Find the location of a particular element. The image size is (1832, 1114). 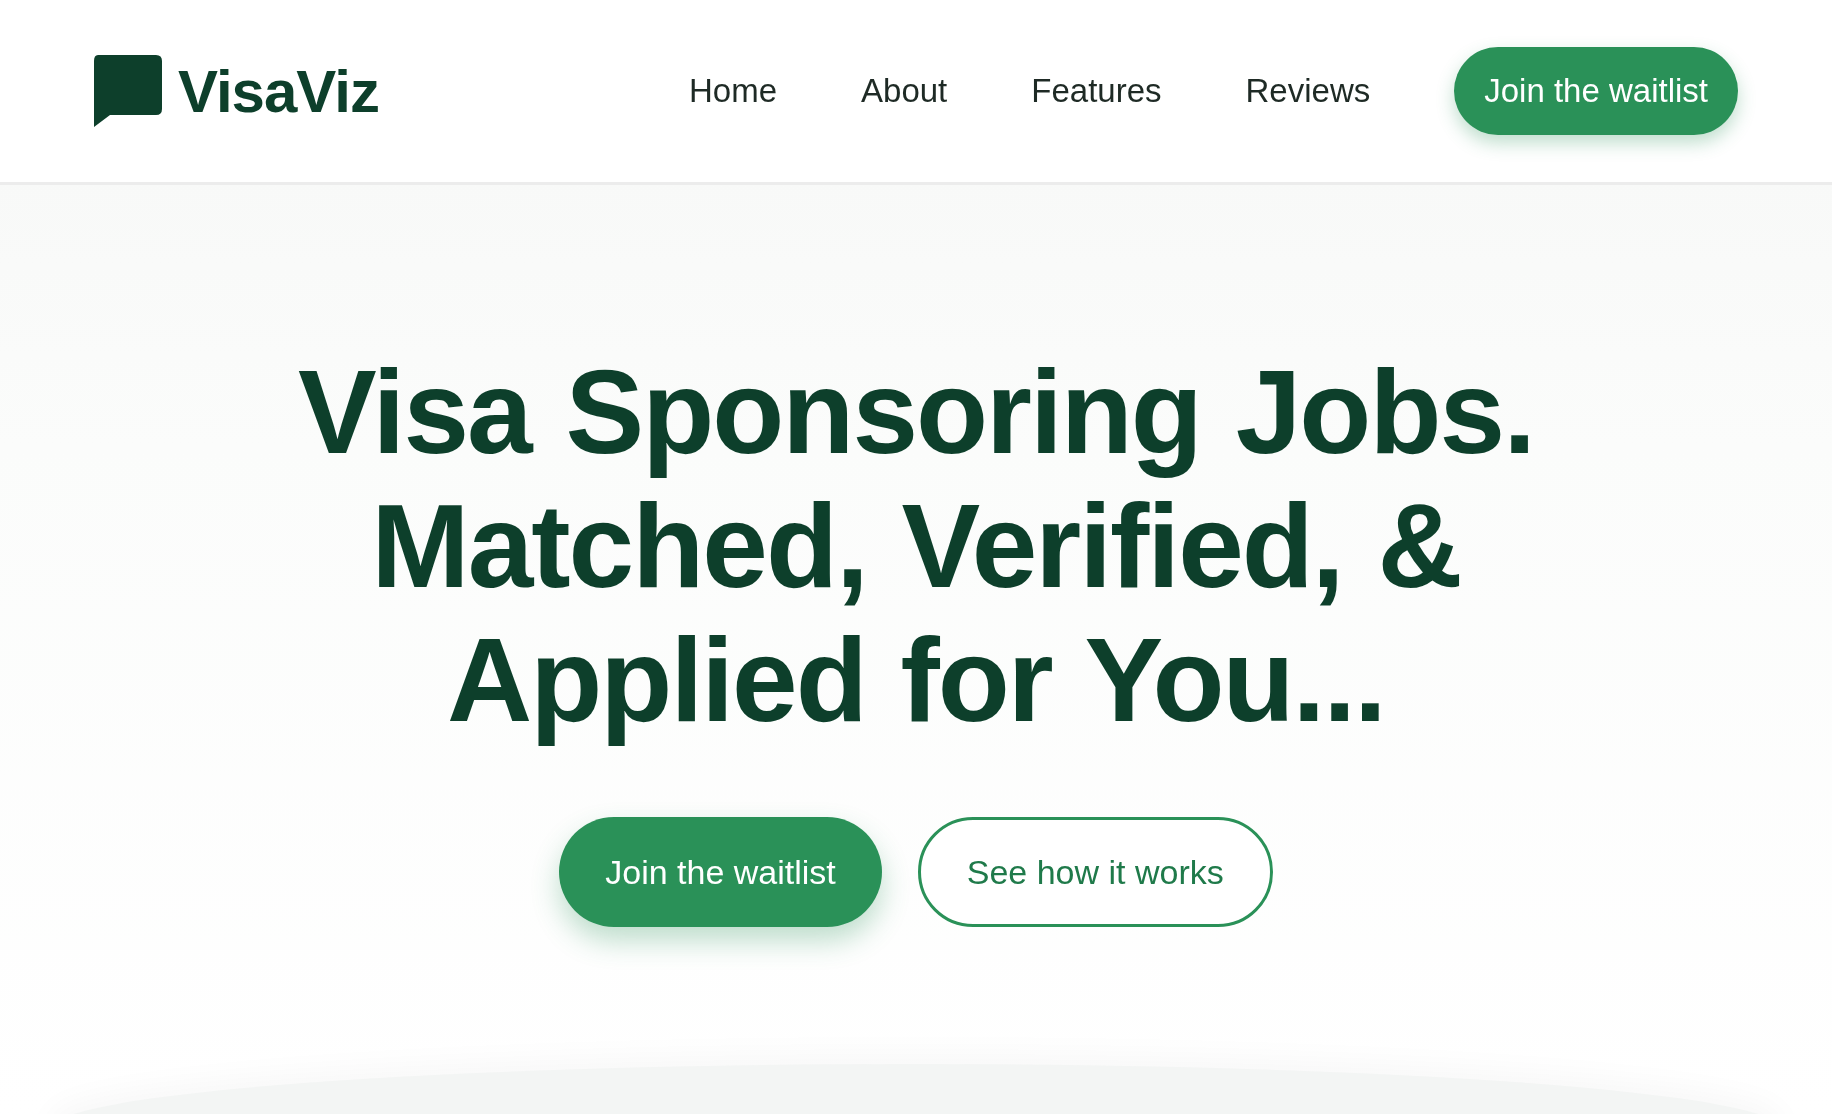

see-how-button: See how it works is located at coordinates (1095, 872).